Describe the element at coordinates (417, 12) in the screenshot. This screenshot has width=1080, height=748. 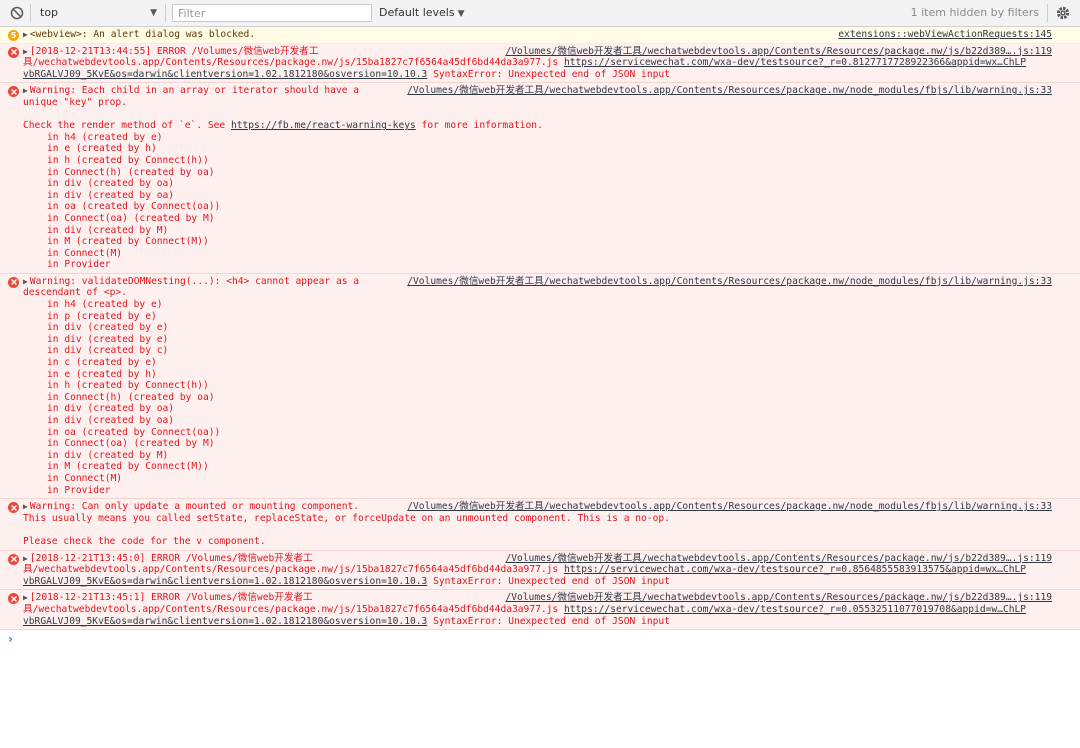
I see `log-levels-label: Default levels` at that location.